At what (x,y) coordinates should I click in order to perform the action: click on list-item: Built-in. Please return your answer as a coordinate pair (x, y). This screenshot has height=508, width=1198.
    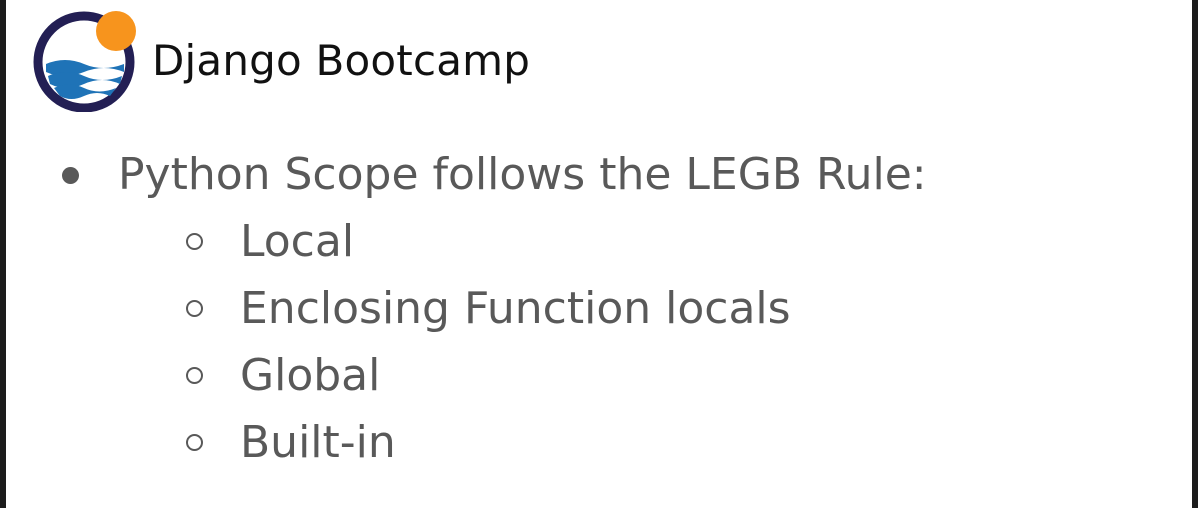
    Looking at the image, I should click on (488, 442).